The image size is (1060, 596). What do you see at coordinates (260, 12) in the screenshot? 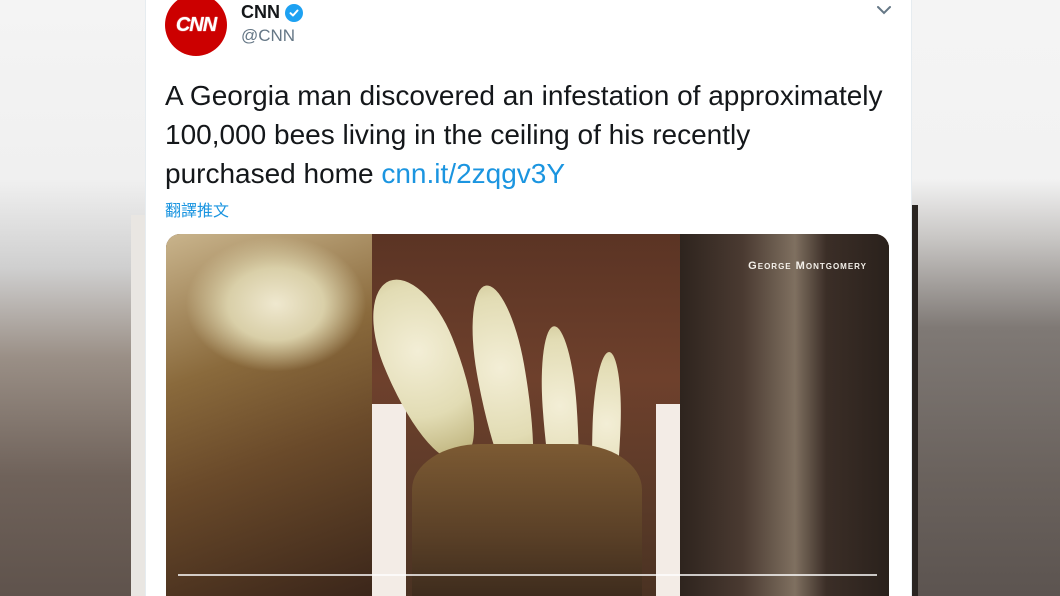
I see `display-name: CNN` at bounding box center [260, 12].